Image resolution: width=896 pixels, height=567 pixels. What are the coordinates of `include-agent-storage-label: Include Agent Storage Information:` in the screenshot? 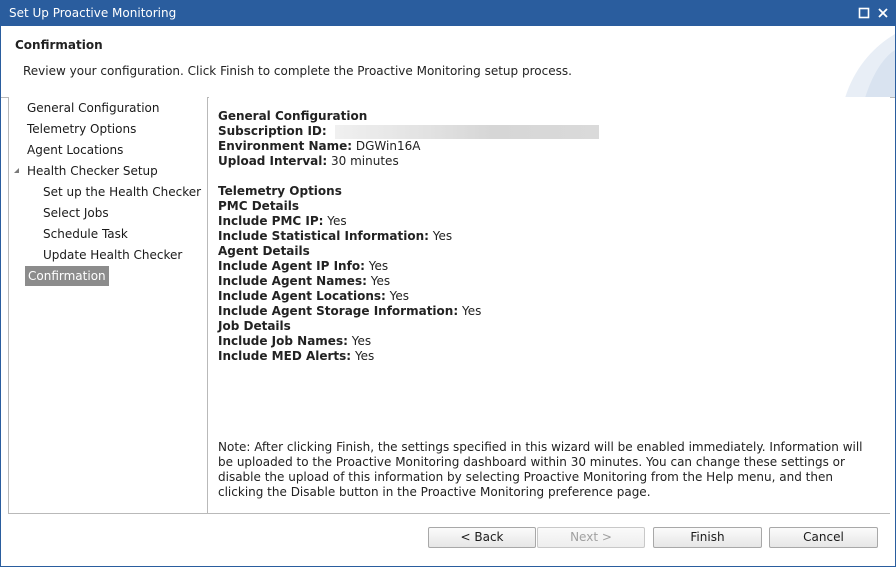 It's located at (338, 311).